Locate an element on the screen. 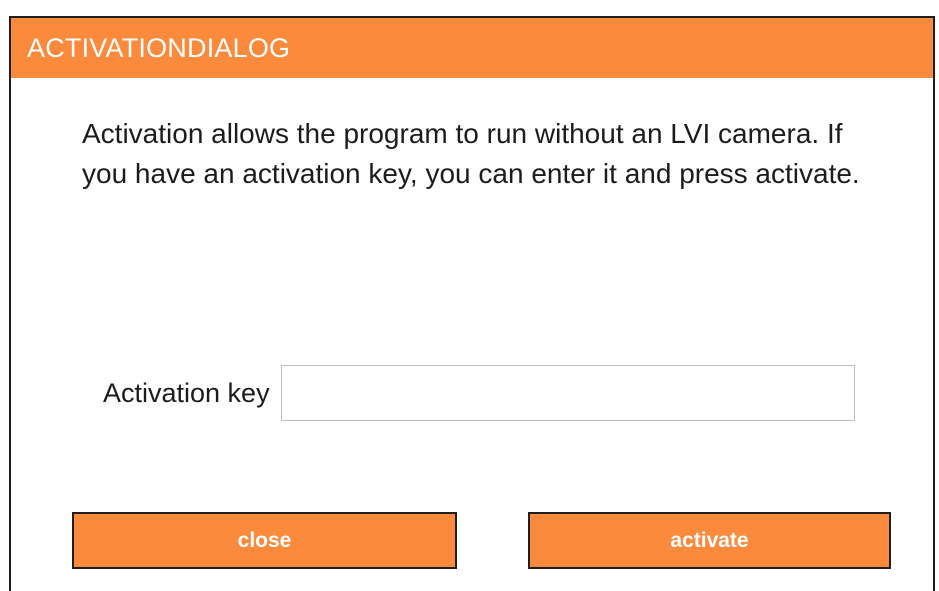  activation-key-input is located at coordinates (567, 393).